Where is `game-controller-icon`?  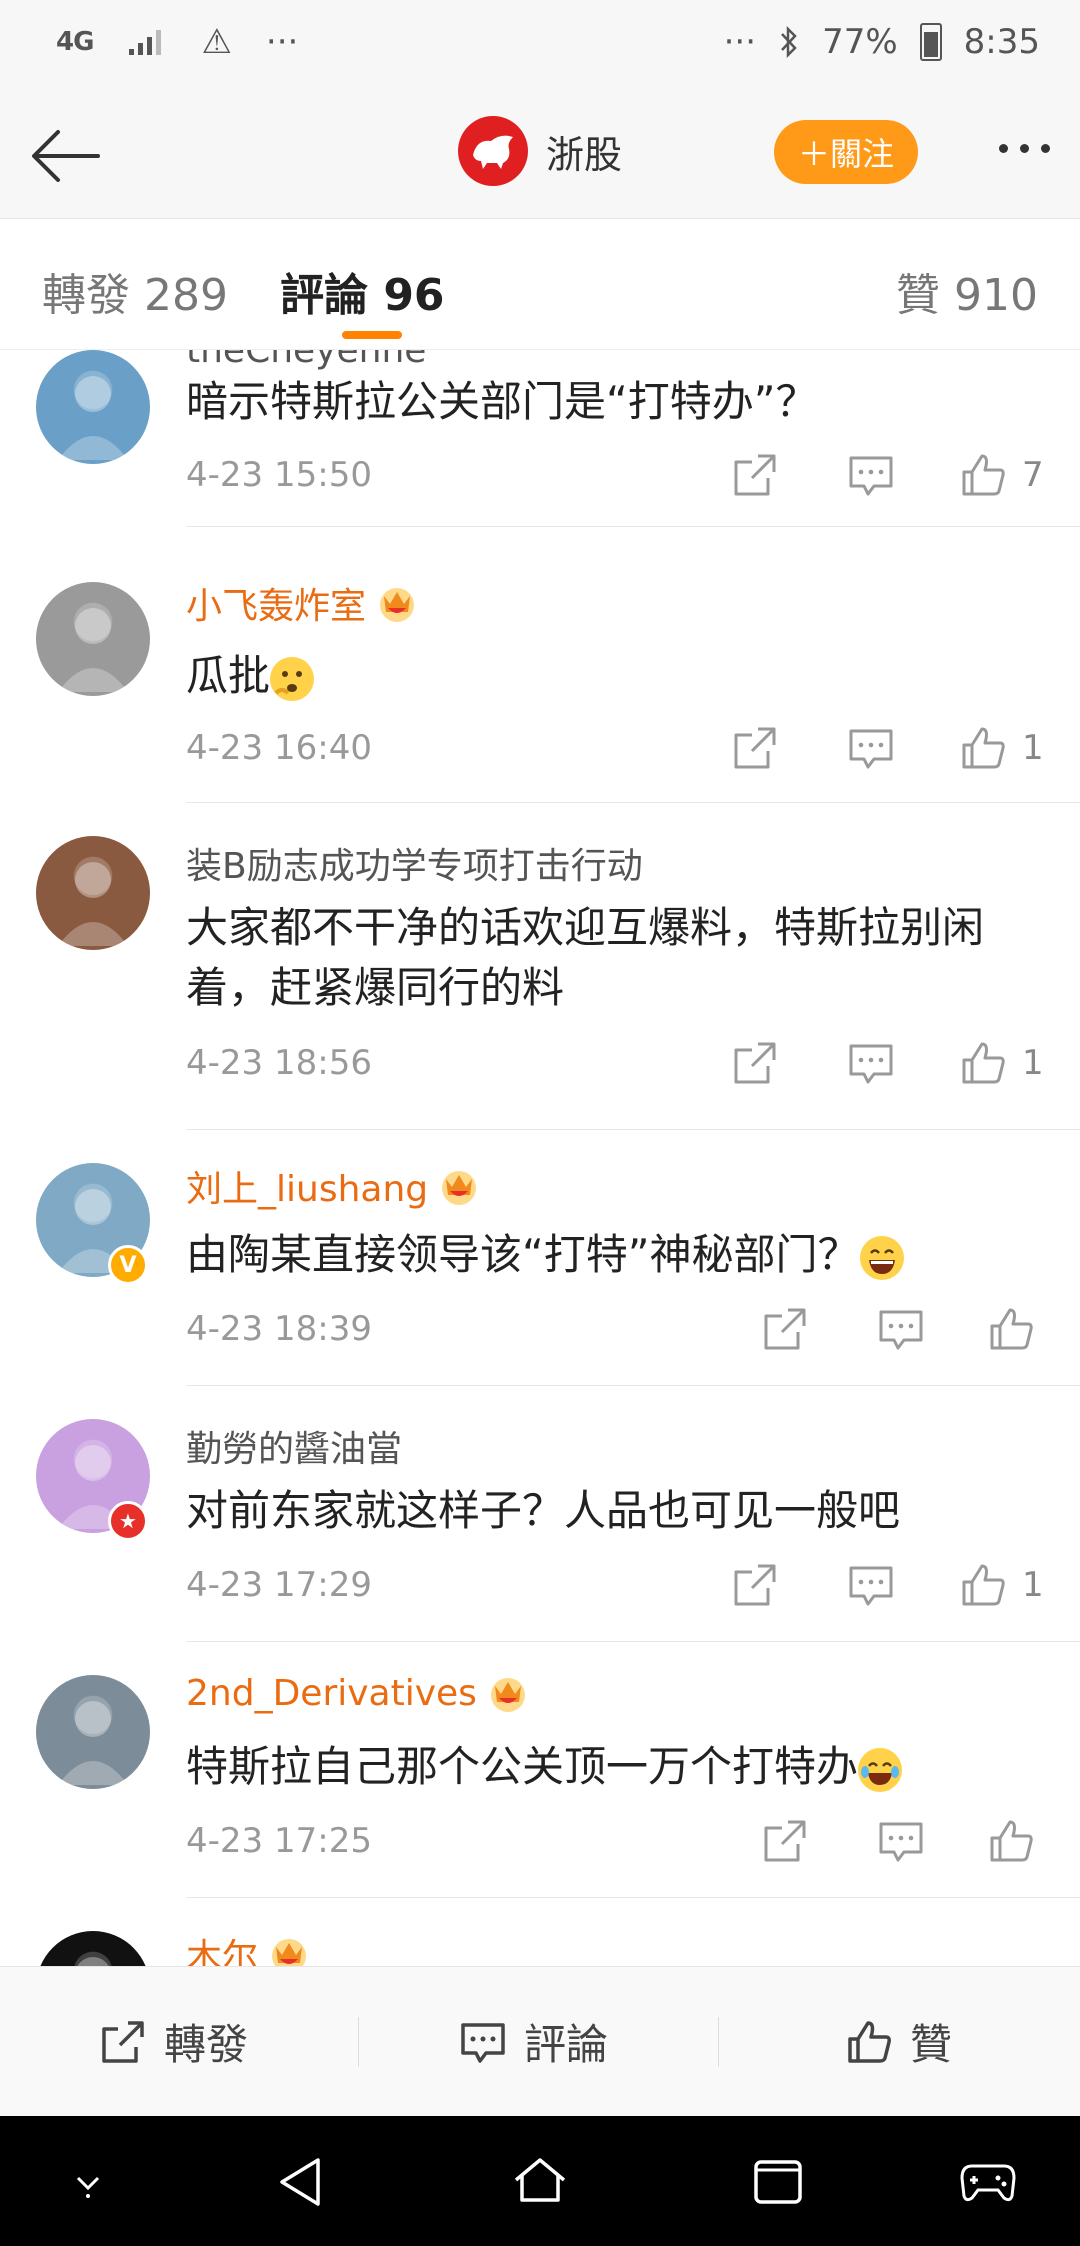
game-controller-icon is located at coordinates (988, 2182).